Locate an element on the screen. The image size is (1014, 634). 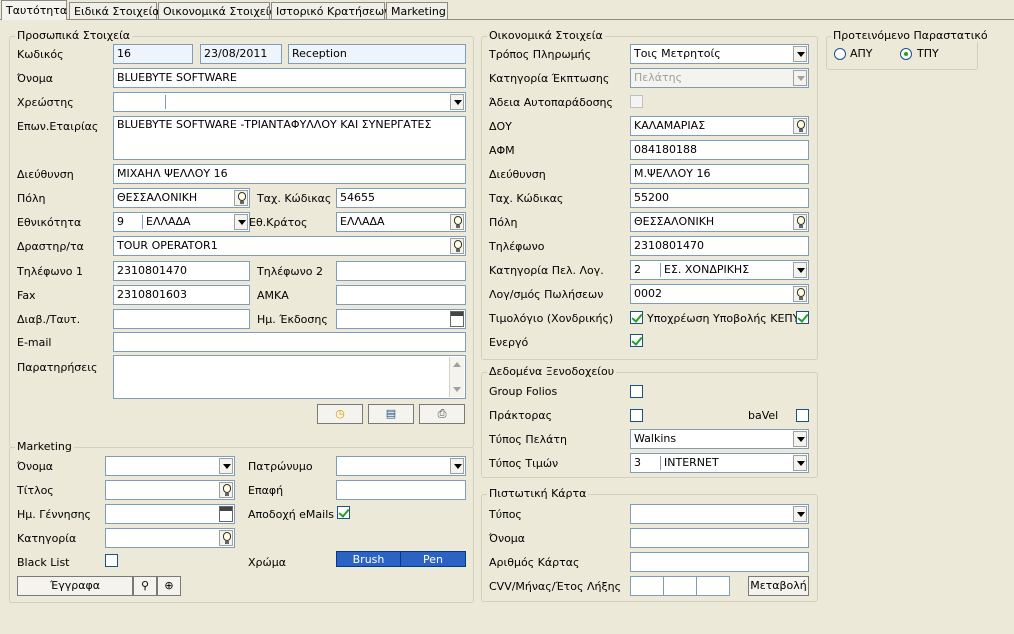
bavel-checkbox is located at coordinates (802, 415).